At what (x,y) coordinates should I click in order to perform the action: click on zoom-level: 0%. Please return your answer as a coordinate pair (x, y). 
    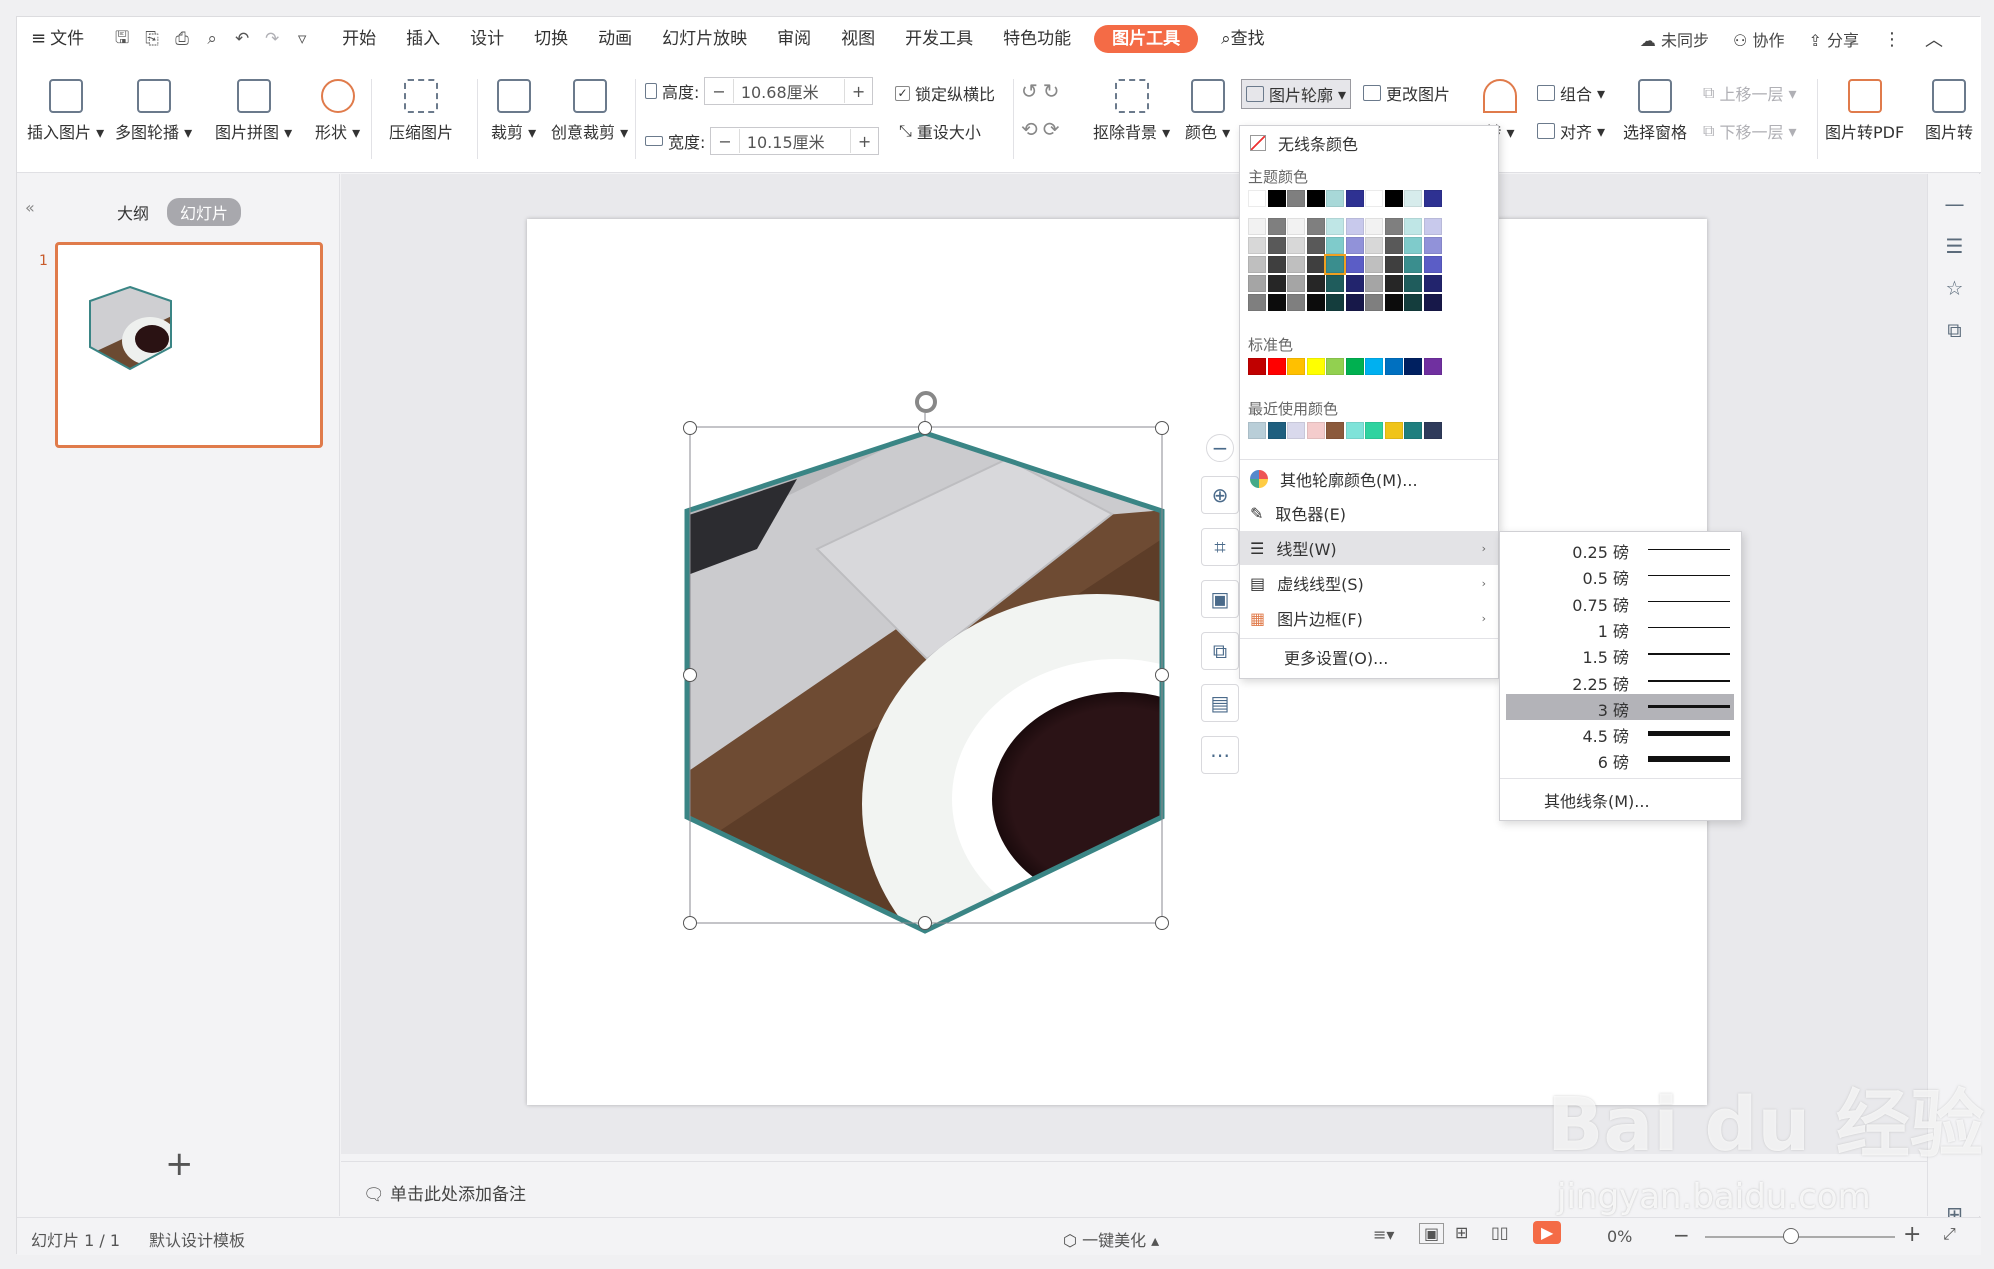
    Looking at the image, I should click on (1619, 1236).